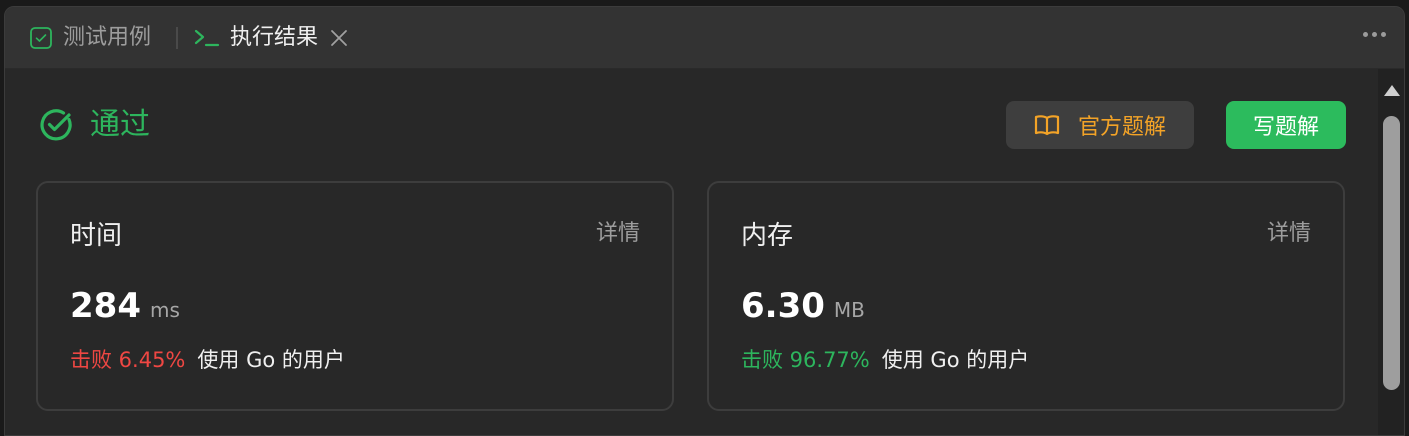  I want to click on terminal-icon, so click(207, 38).